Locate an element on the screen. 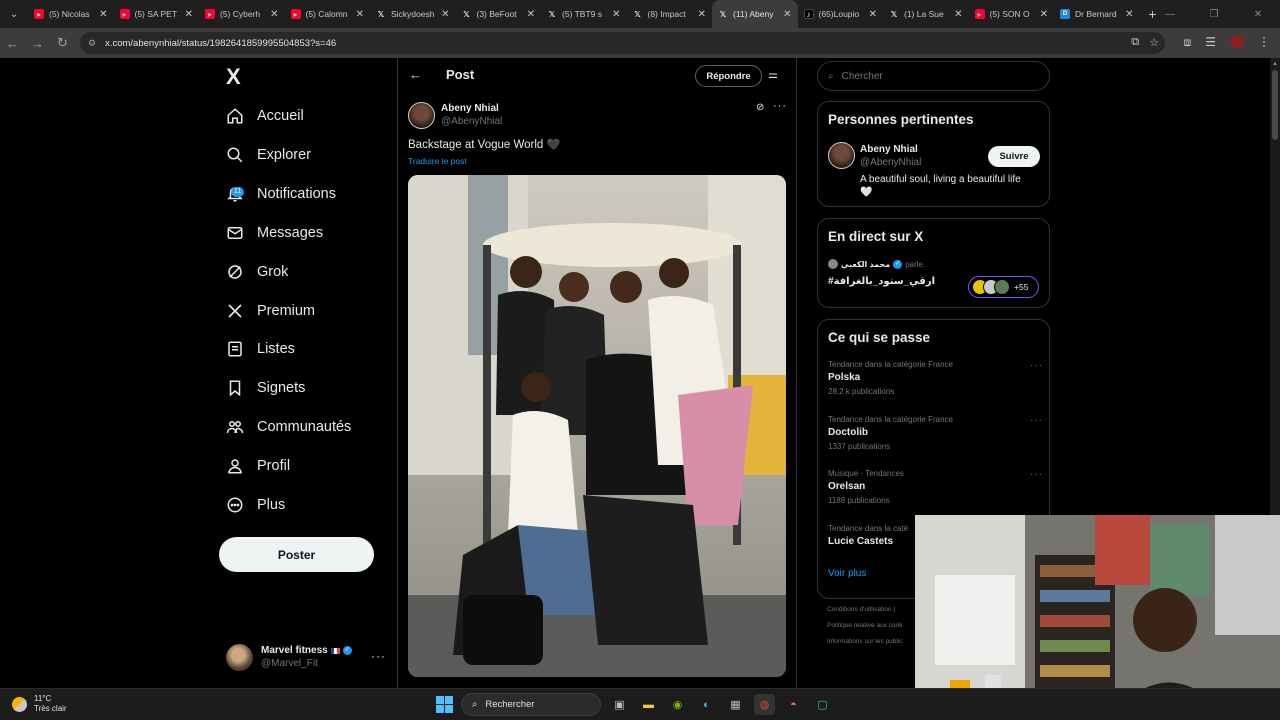 Image resolution: width=1280 pixels, height=720 pixels. x-logo-icon: X is located at coordinates (237, 77).